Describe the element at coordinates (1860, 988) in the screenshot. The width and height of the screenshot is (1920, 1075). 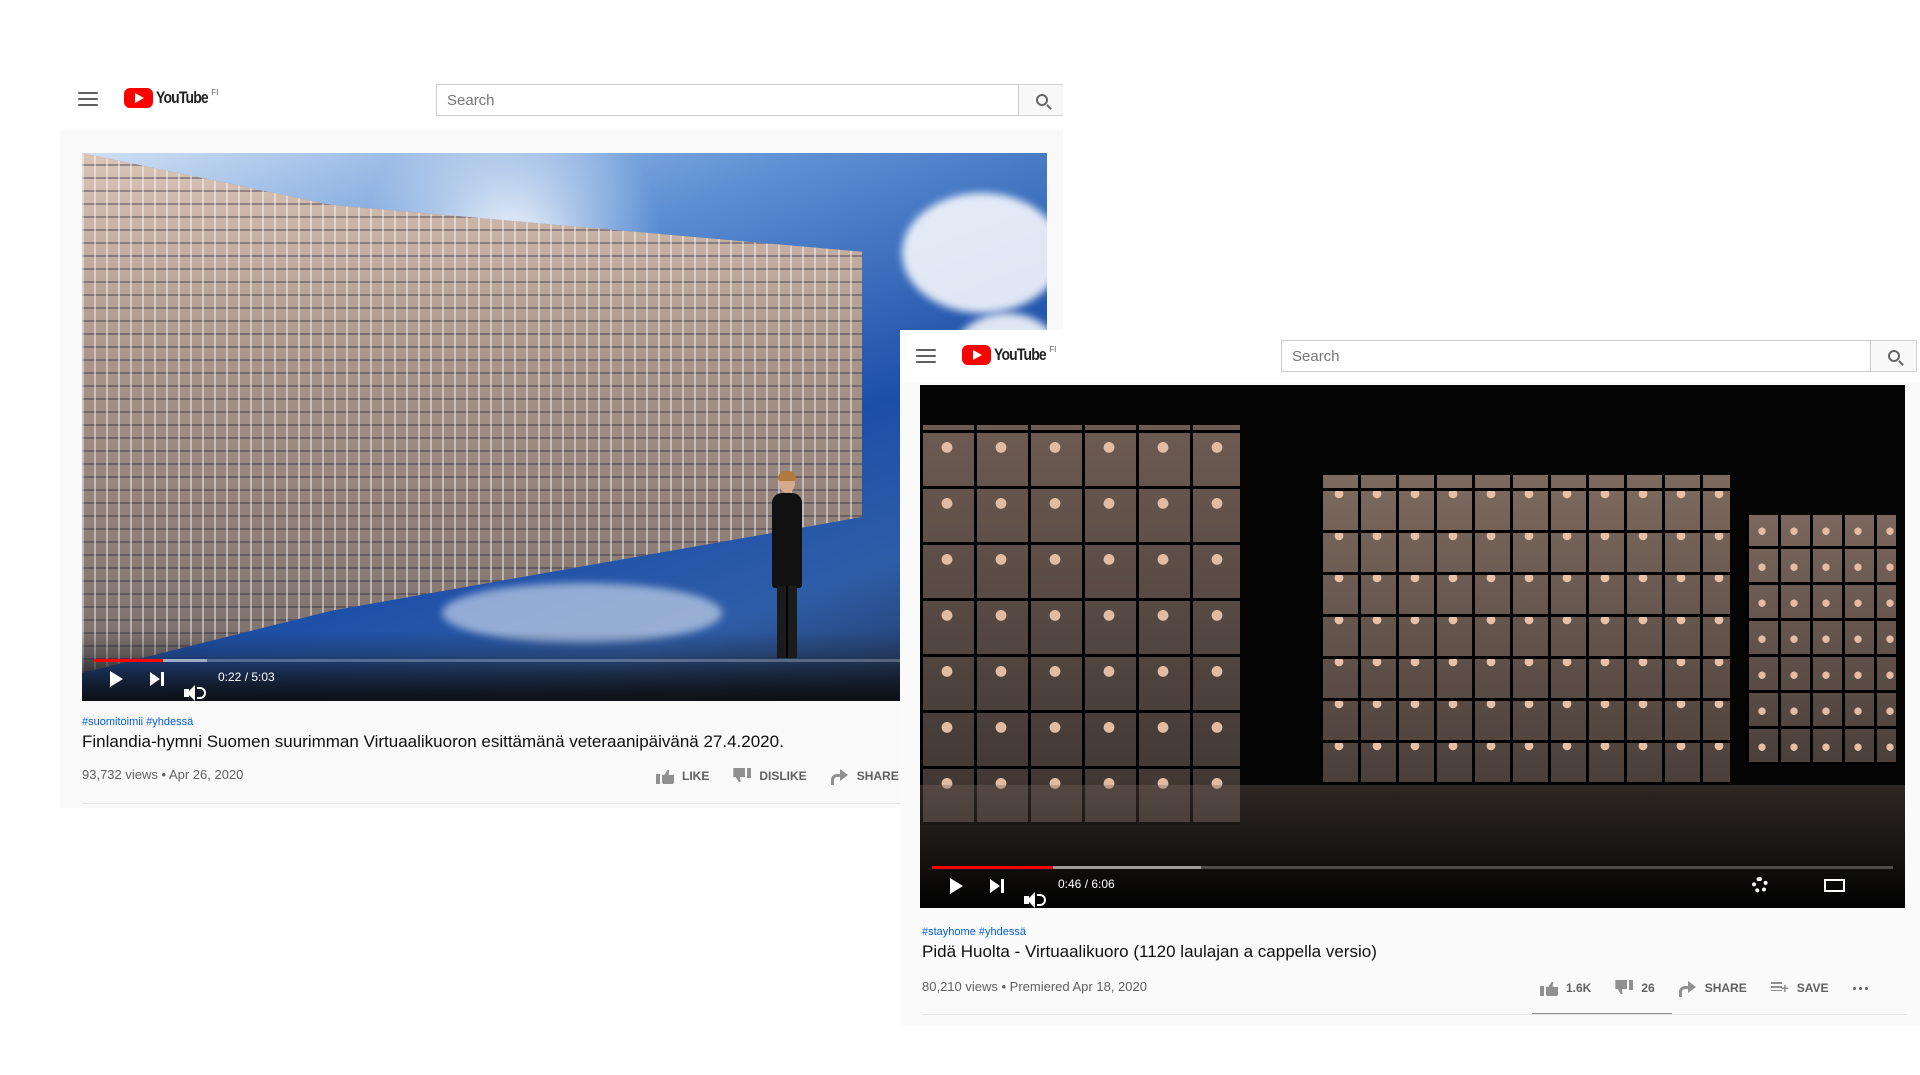
I see `more-actions-icon` at that location.